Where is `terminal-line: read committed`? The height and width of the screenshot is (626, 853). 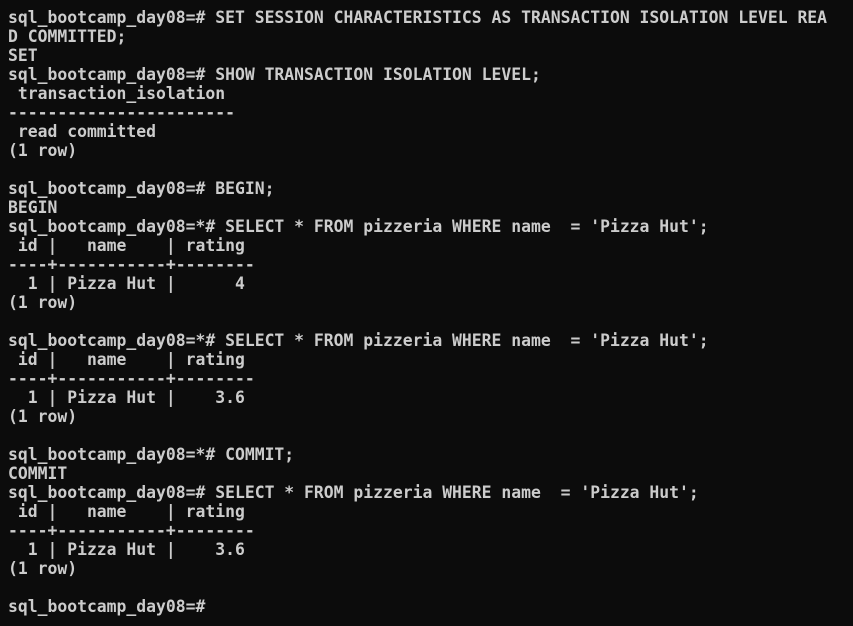
terminal-line: read committed is located at coordinates (82, 131).